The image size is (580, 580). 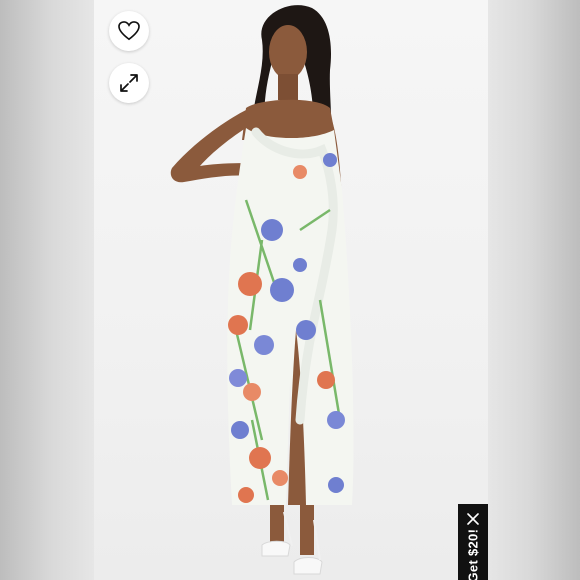 I want to click on expand-button, so click(x=129, y=83).